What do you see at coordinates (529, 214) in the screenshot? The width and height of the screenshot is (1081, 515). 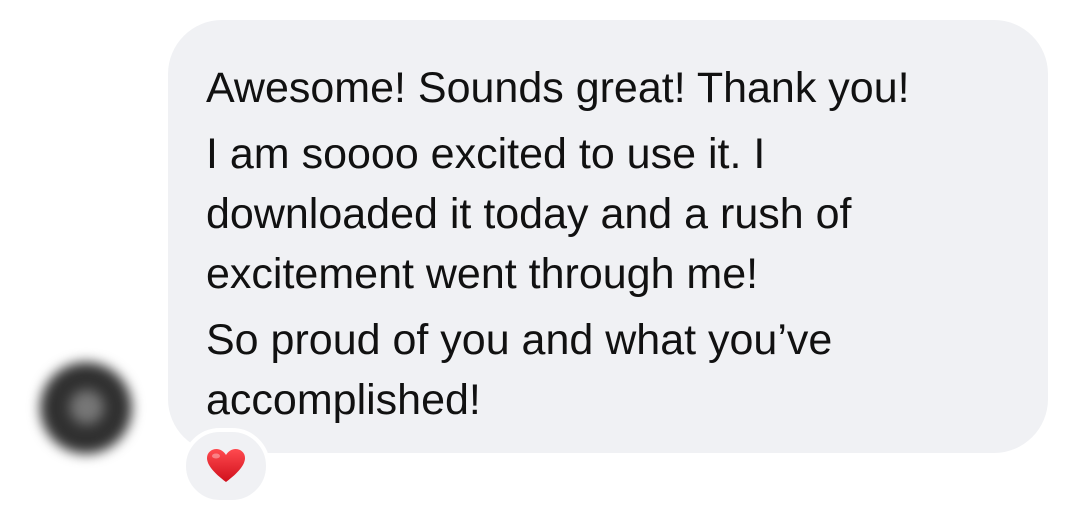 I see `message-line: downloaded it today and a rush of` at bounding box center [529, 214].